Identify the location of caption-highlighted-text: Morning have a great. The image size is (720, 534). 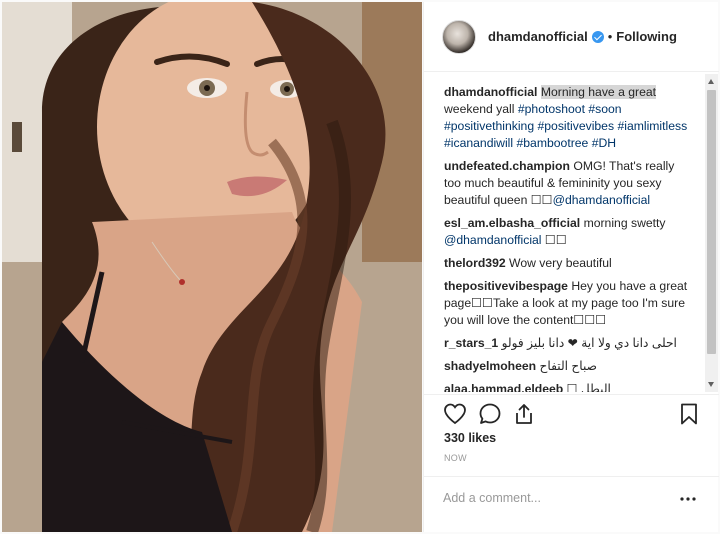
(598, 92).